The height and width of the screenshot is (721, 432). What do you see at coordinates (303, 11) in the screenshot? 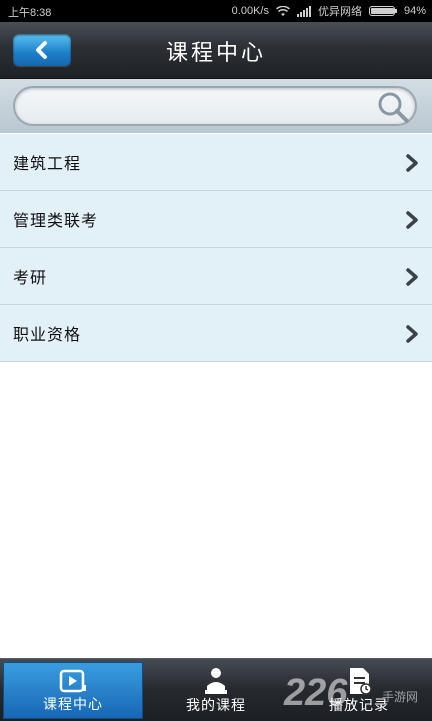
I see `signal-icon` at bounding box center [303, 11].